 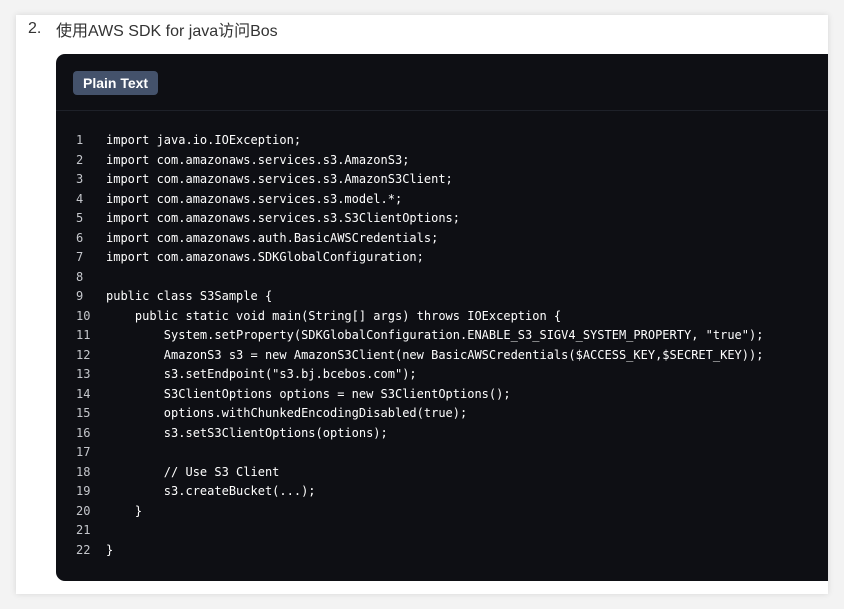 I want to click on line-number: 9, so click(x=80, y=296).